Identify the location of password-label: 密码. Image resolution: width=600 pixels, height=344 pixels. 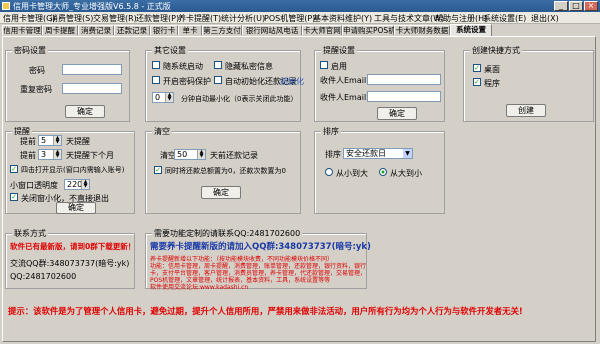
(37, 70).